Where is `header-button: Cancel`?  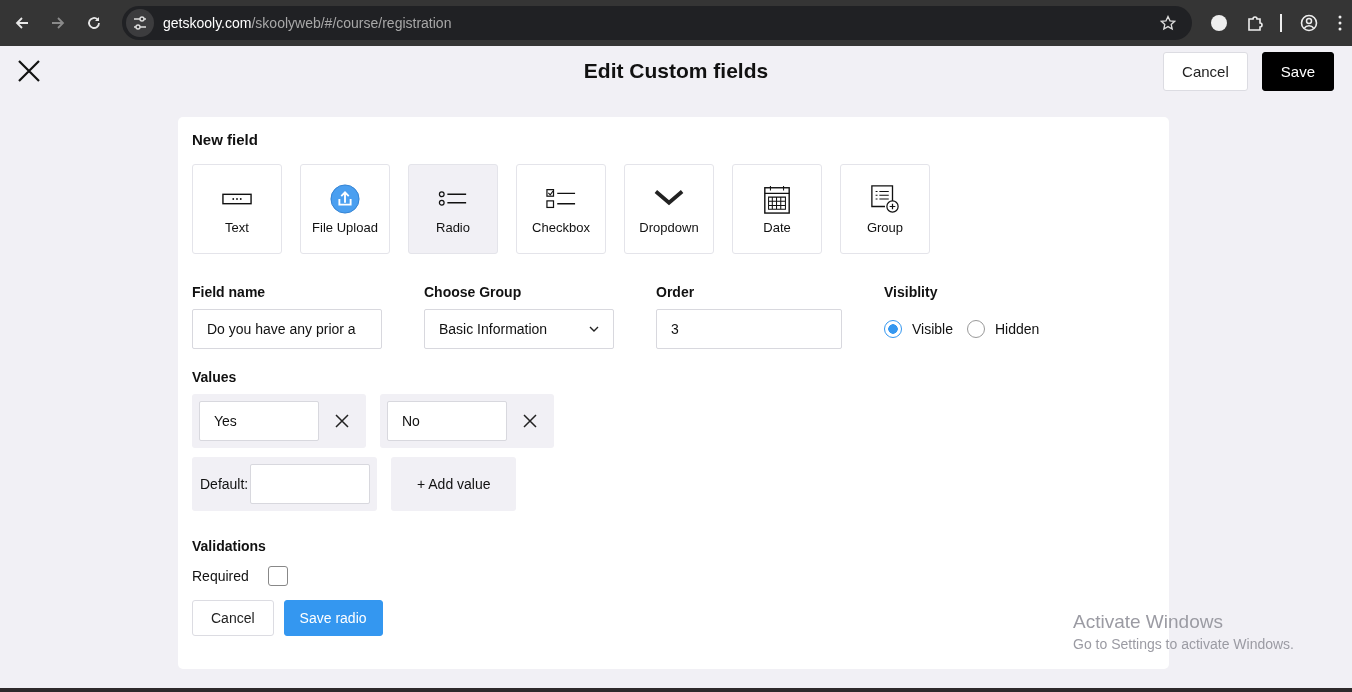 header-button: Cancel is located at coordinates (1205, 71).